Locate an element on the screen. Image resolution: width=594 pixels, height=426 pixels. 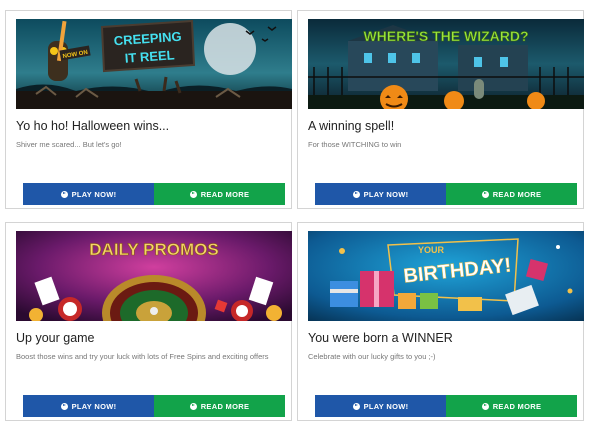
card-title: A winning spell! is located at coordinates (351, 126).